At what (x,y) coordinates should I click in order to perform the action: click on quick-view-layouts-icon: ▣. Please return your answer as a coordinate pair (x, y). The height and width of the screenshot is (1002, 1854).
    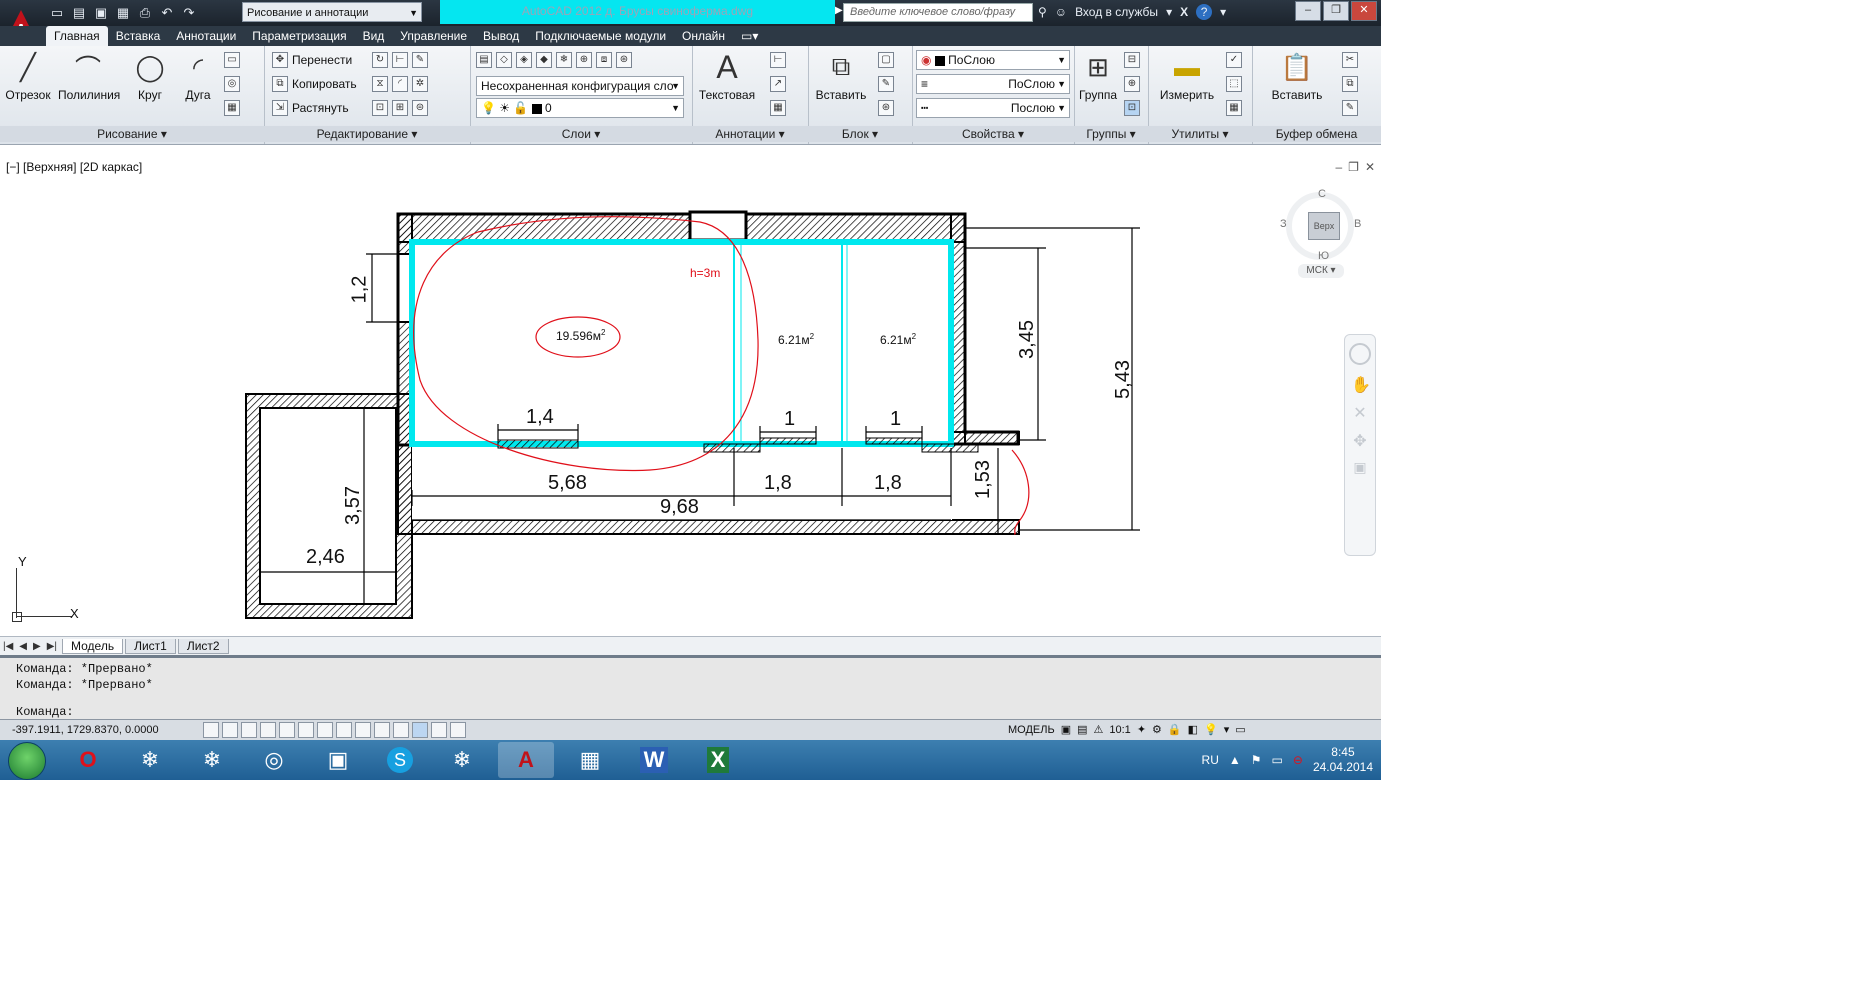
    Looking at the image, I should click on (1066, 730).